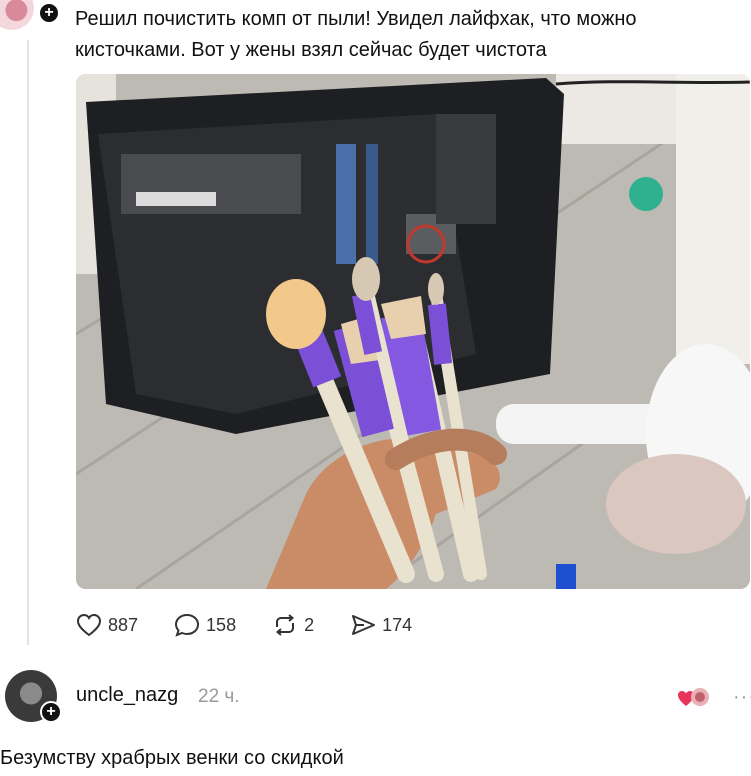 This screenshot has width=751, height=776. I want to click on post-actions: 887 158 2 174, so click(262, 625).